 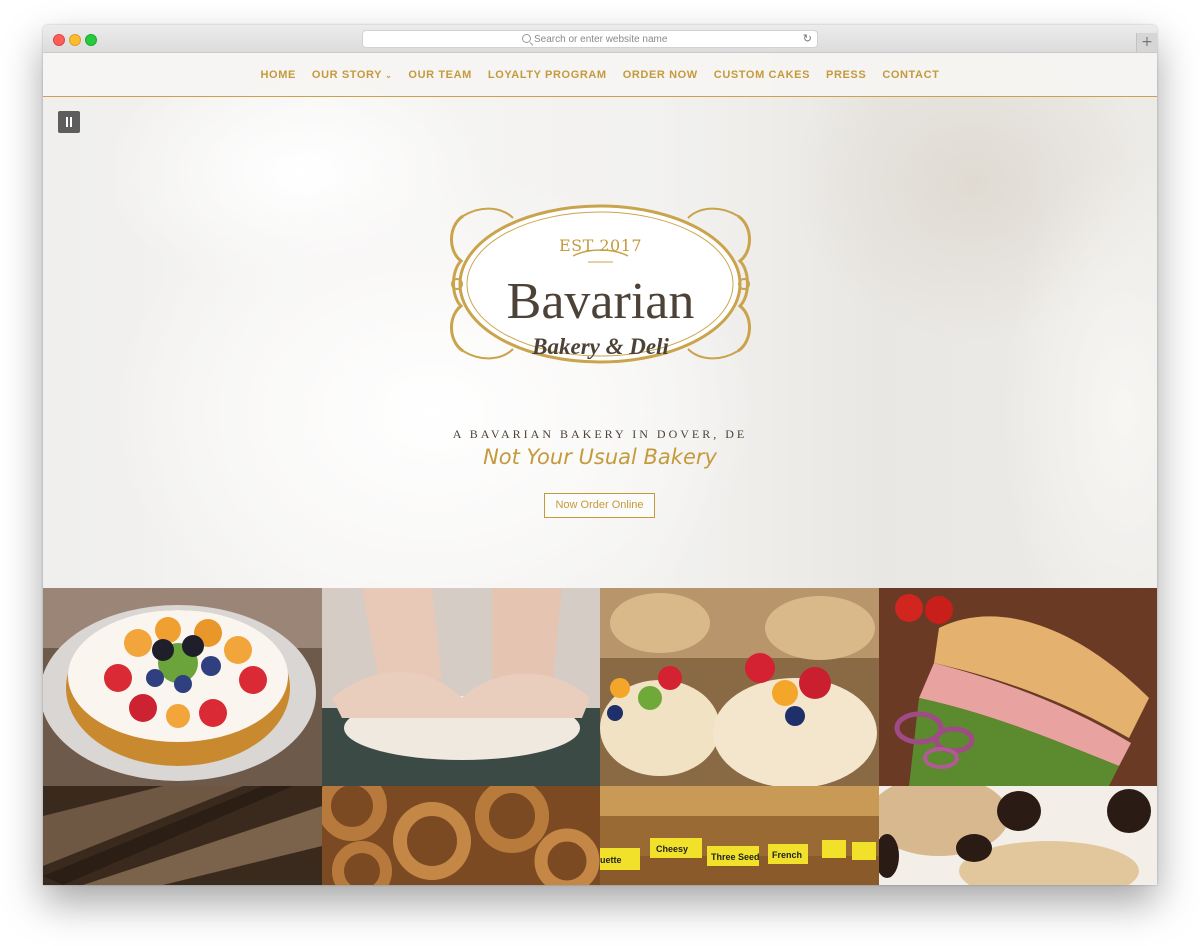 I want to click on nav-item-custom-cakes: CUSTOM CAKES, so click(x=762, y=75).